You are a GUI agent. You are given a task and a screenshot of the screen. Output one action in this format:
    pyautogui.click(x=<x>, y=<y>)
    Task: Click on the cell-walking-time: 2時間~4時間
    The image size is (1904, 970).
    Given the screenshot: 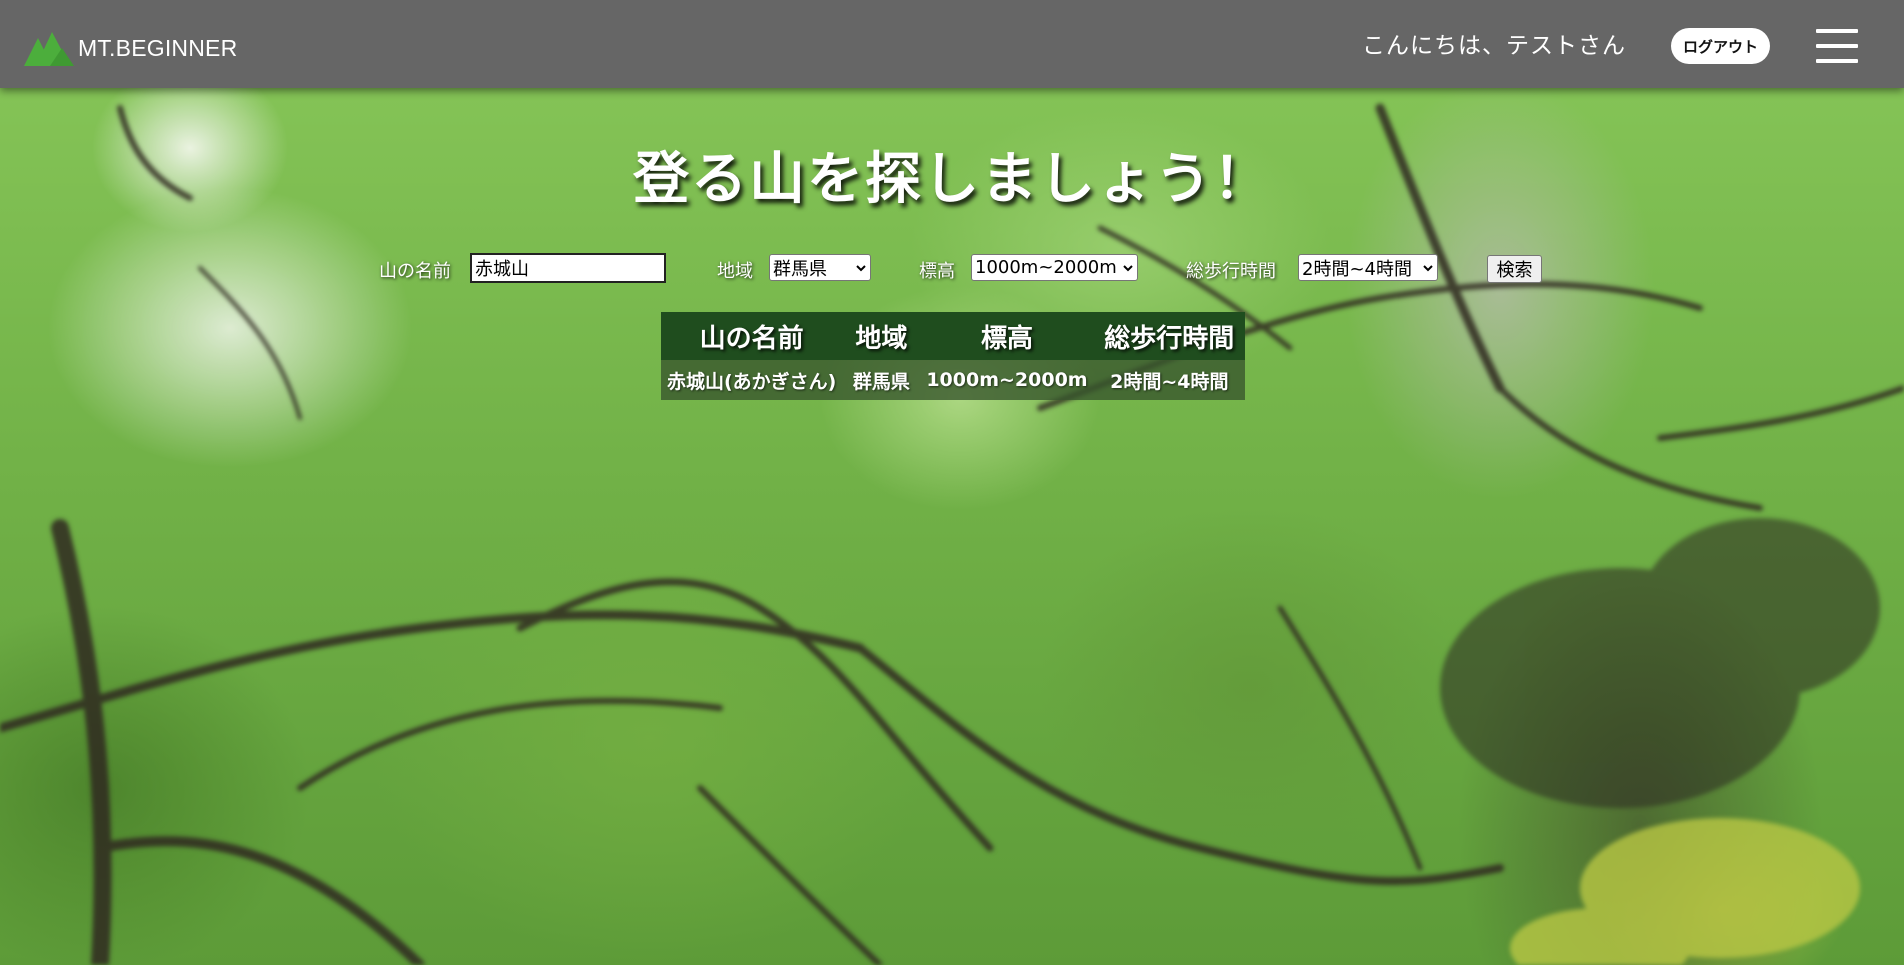 What is the action you would take?
    pyautogui.click(x=1169, y=380)
    